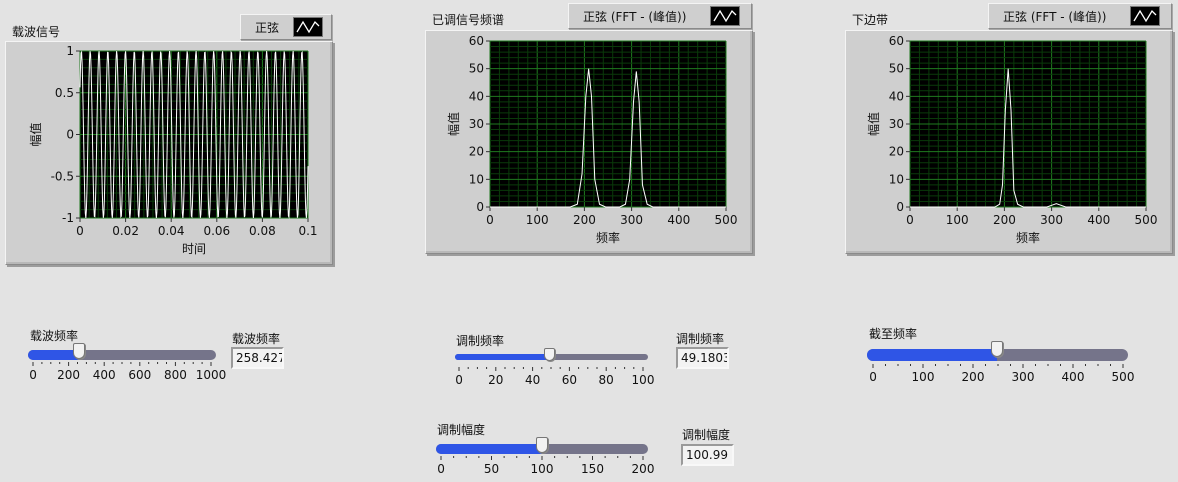 The width and height of the screenshot is (1178, 482). Describe the element at coordinates (932, 355) in the screenshot. I see `cutoff-freq-slider-fill` at that location.